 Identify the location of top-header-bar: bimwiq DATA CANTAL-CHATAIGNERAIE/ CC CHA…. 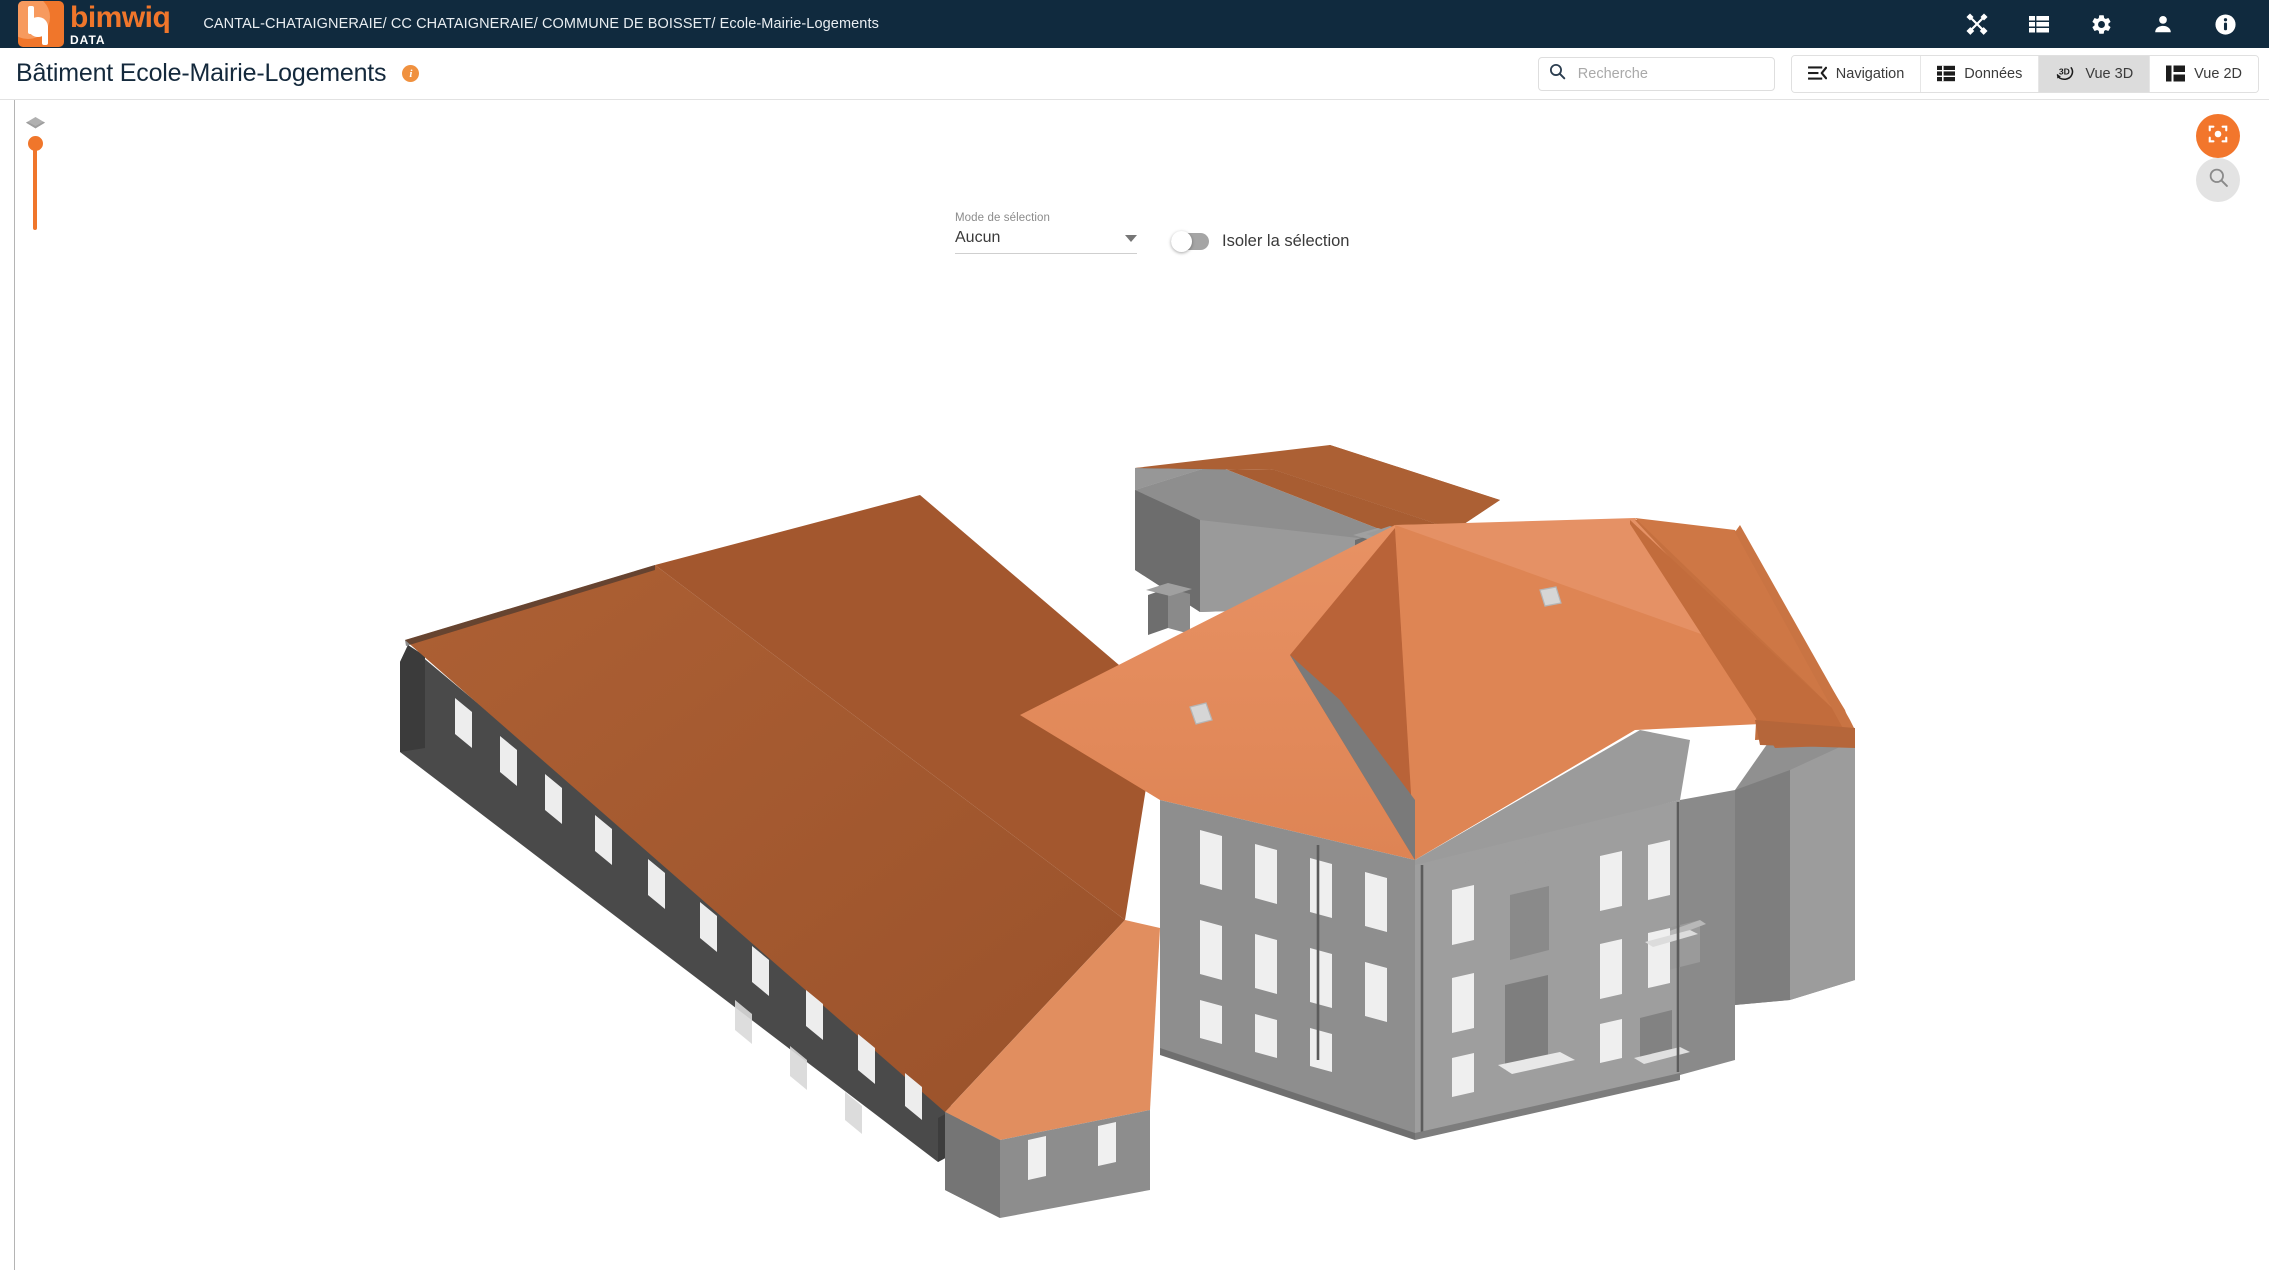
(1134, 24).